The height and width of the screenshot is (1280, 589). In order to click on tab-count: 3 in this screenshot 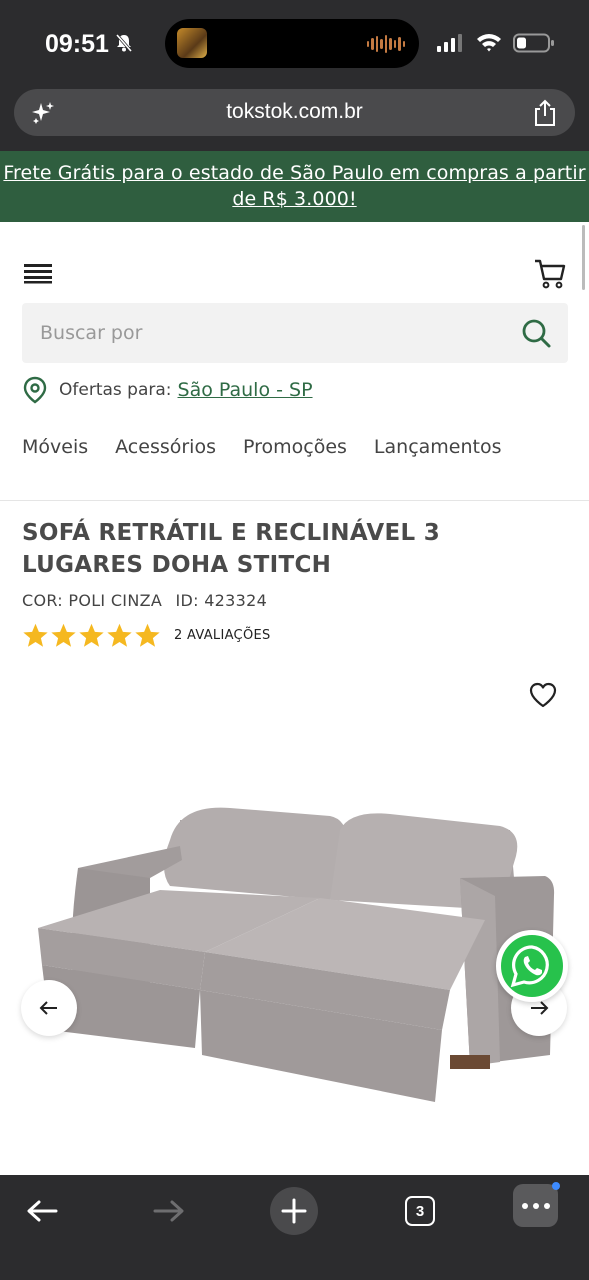, I will do `click(420, 1211)`.